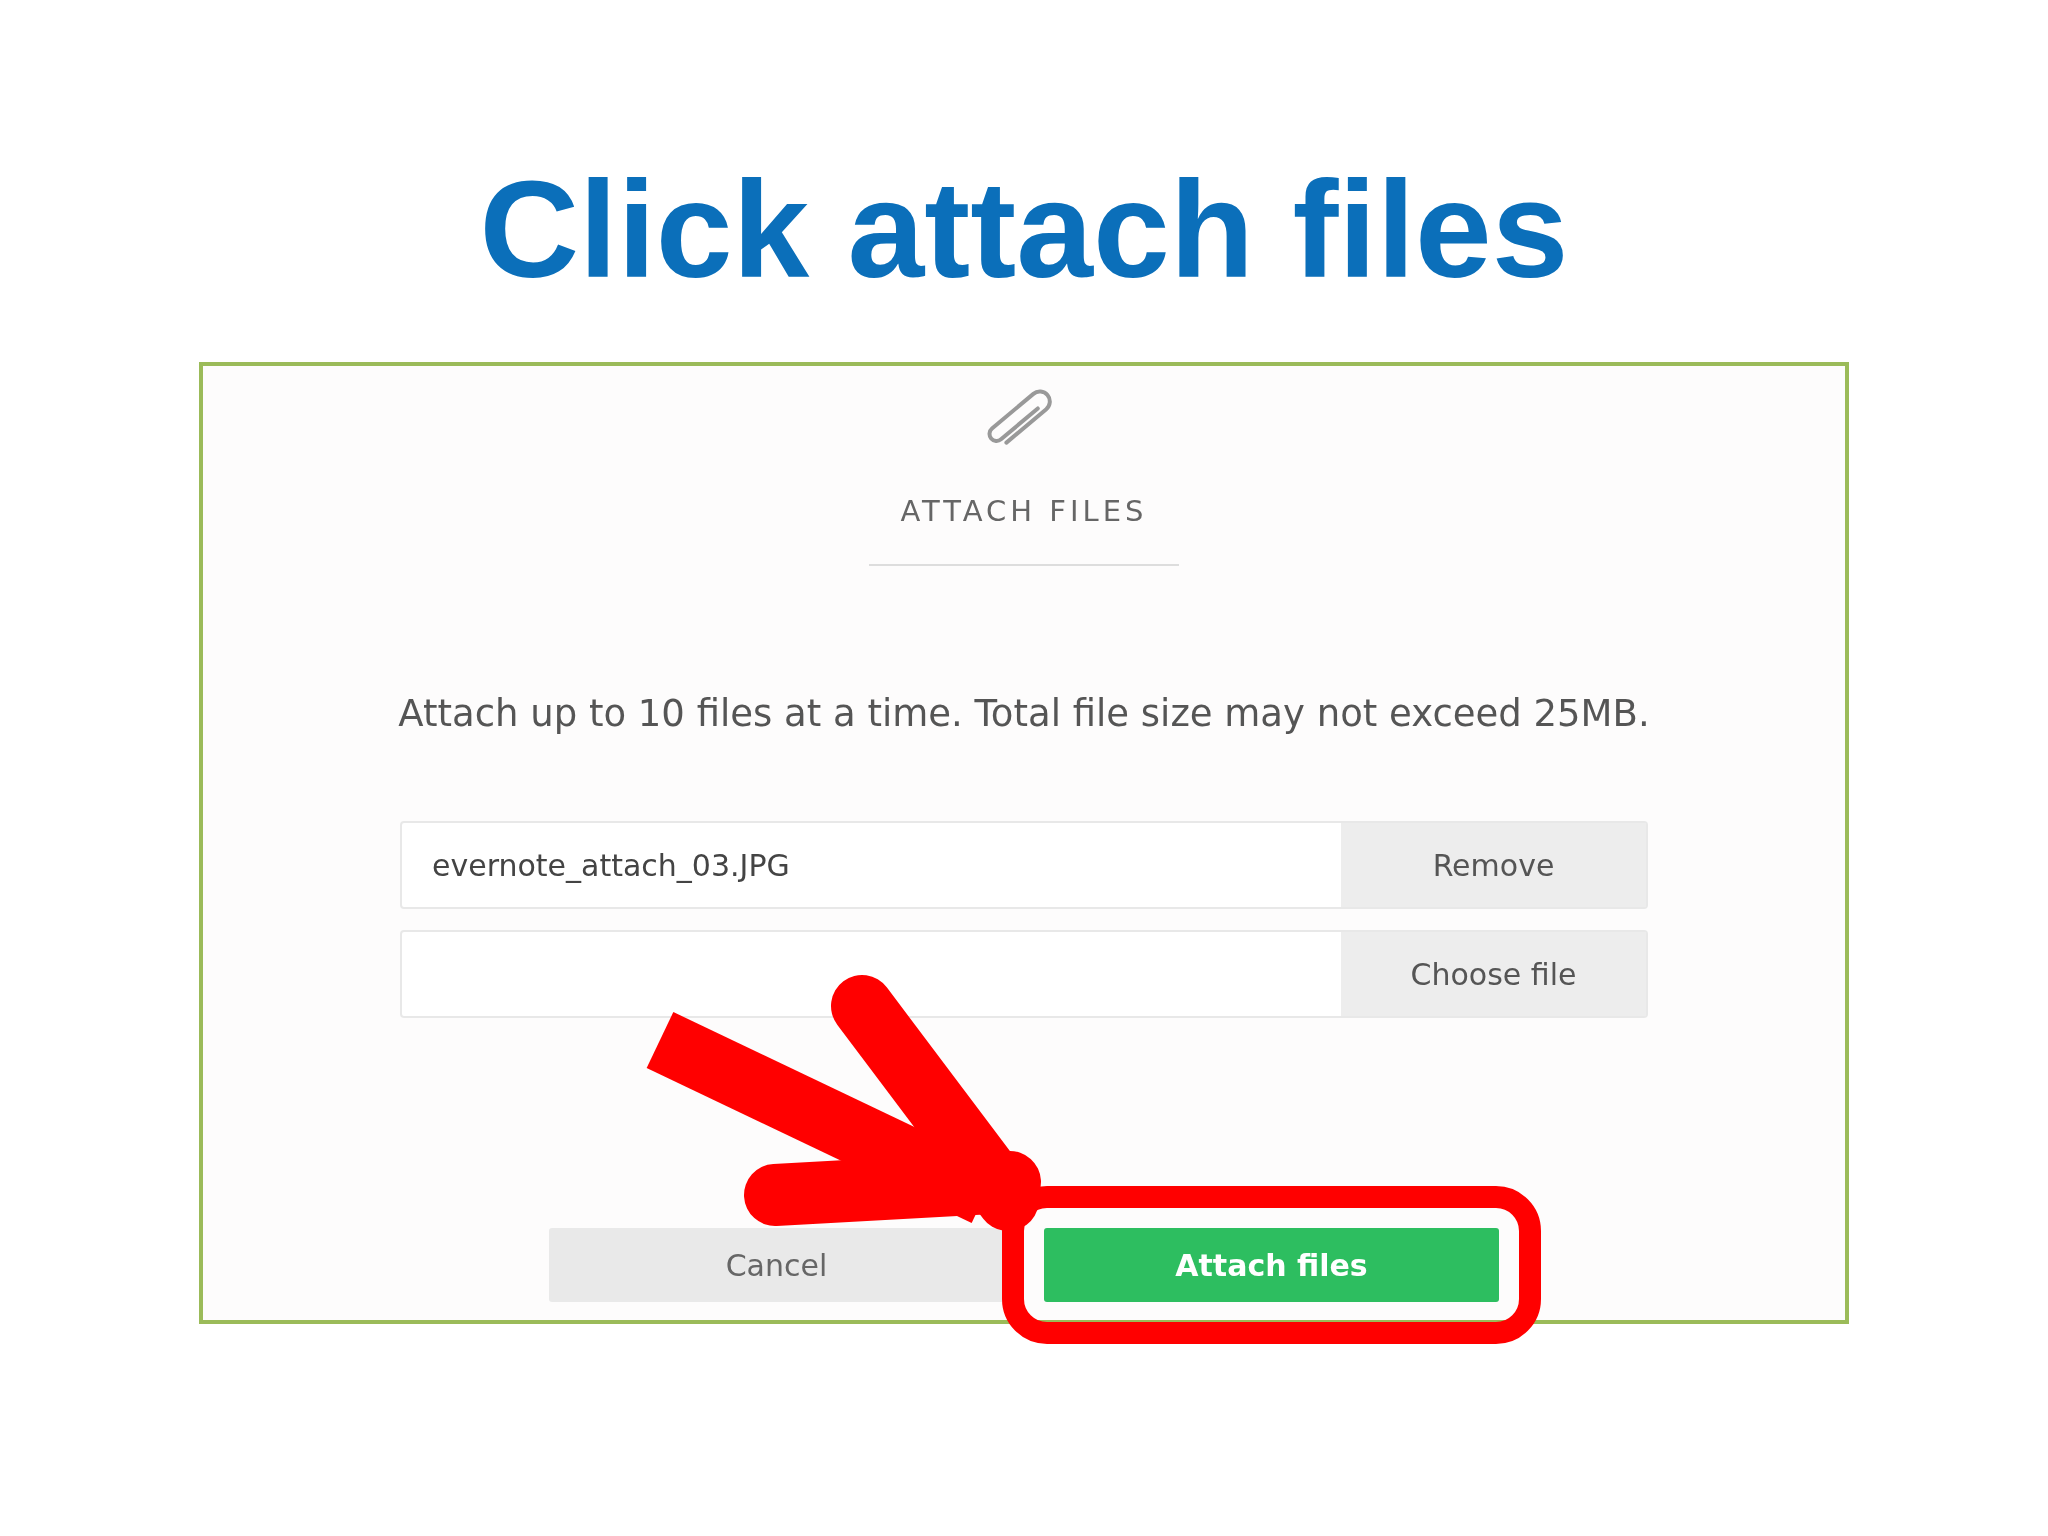  I want to click on remove-button: Remove, so click(1493, 865).